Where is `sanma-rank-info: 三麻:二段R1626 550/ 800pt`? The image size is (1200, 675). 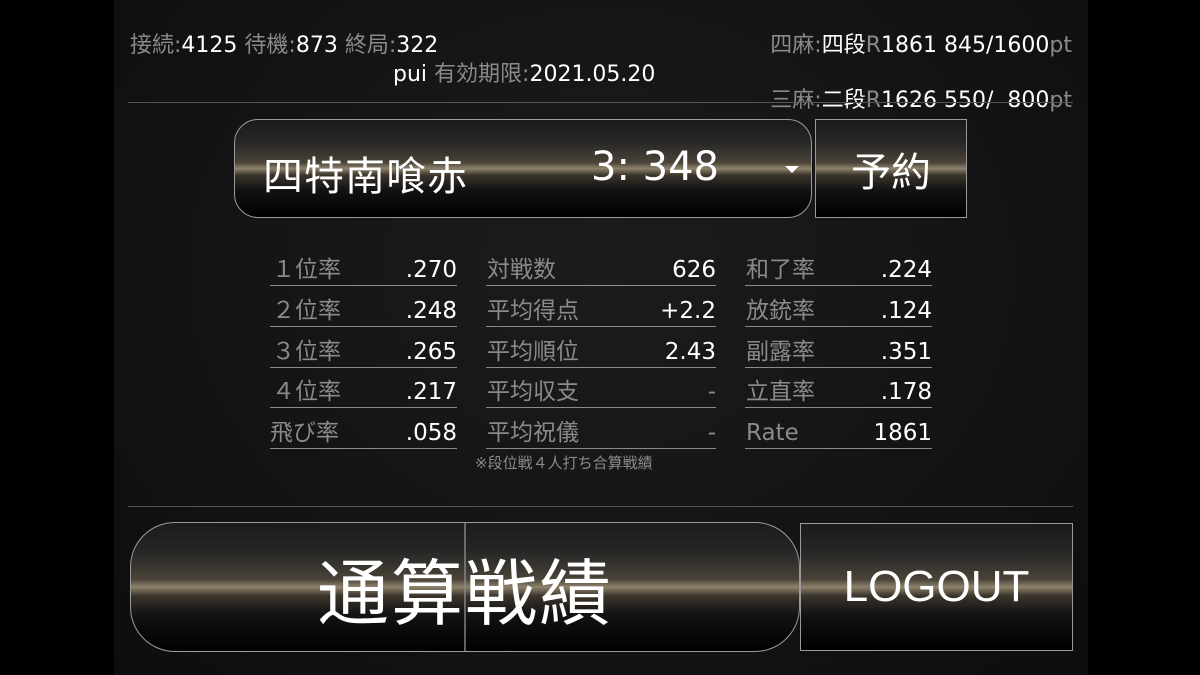
sanma-rank-info: 三麻:二段R1626 550/ 800pt is located at coordinates (914, 88).